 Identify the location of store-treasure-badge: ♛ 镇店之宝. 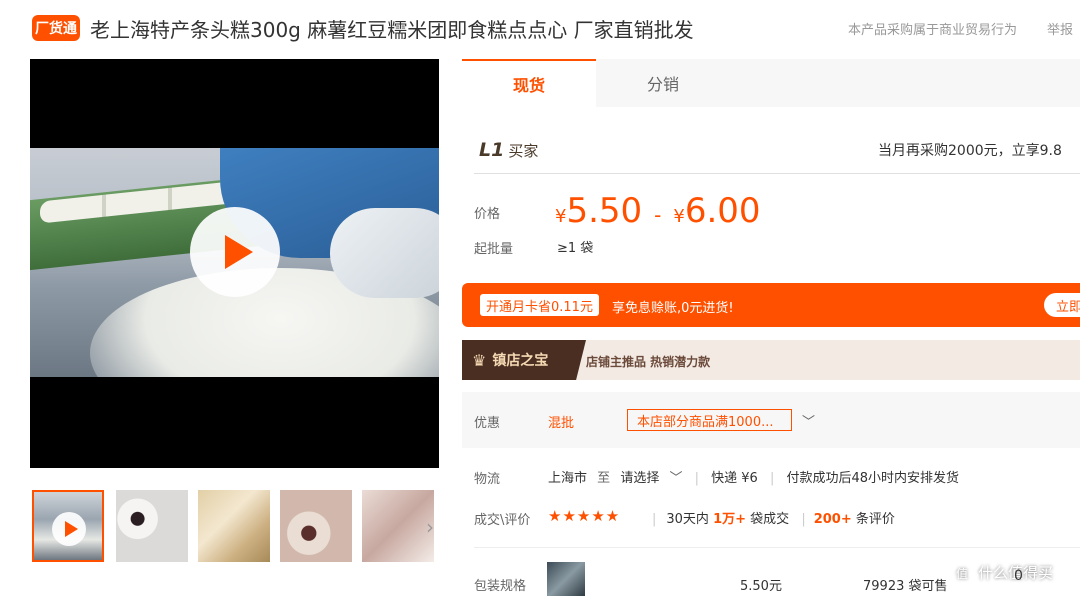
(524, 360).